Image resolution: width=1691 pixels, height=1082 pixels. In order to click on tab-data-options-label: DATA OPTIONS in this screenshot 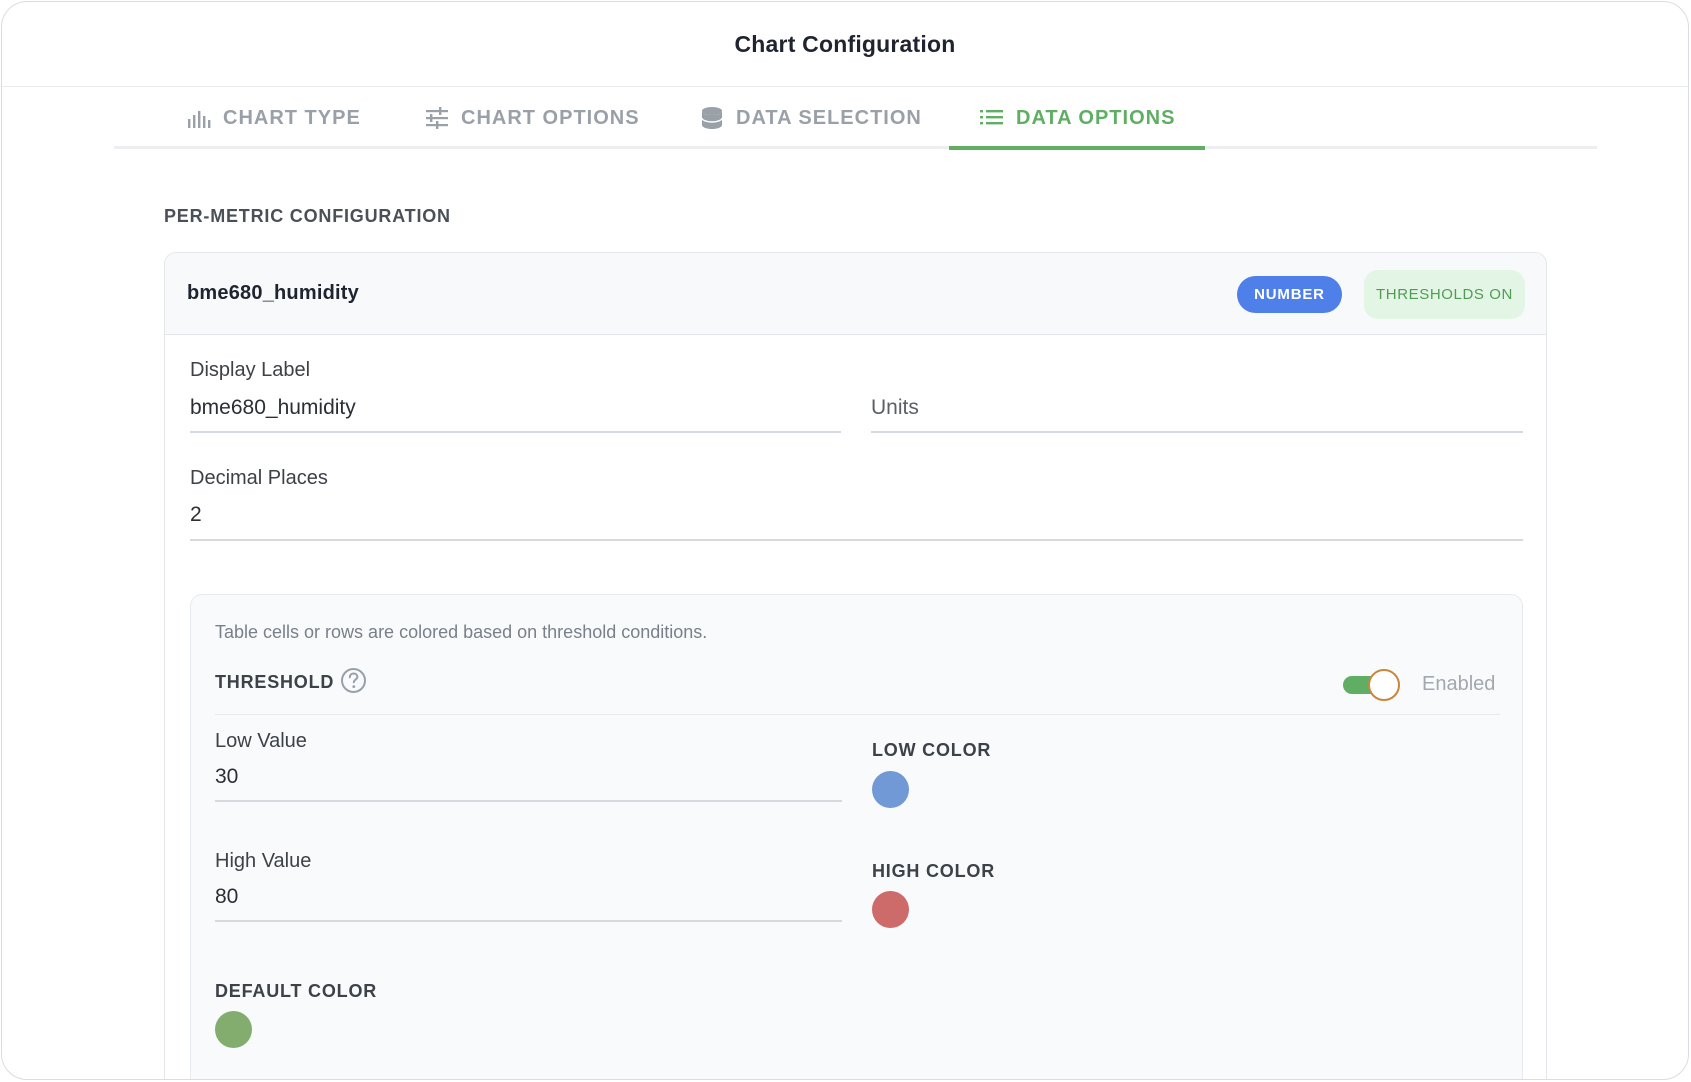, I will do `click(1096, 117)`.